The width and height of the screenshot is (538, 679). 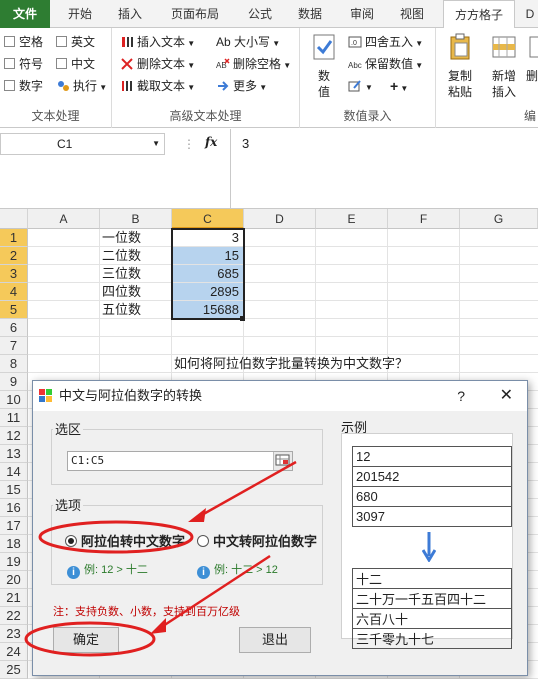 I want to click on row-header-20: 20, so click(x=14, y=580).